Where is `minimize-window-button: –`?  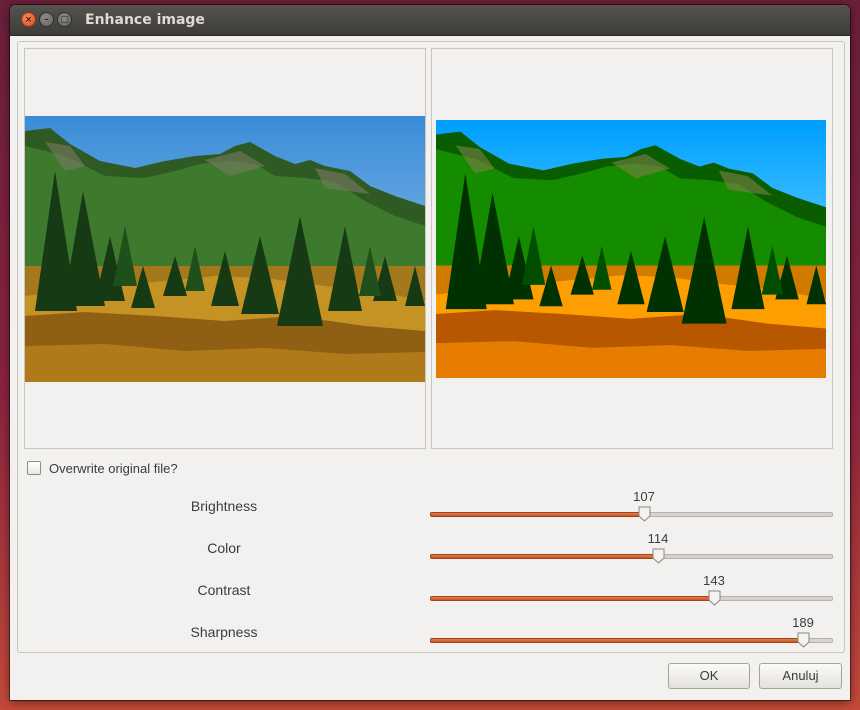 minimize-window-button: – is located at coordinates (46, 19).